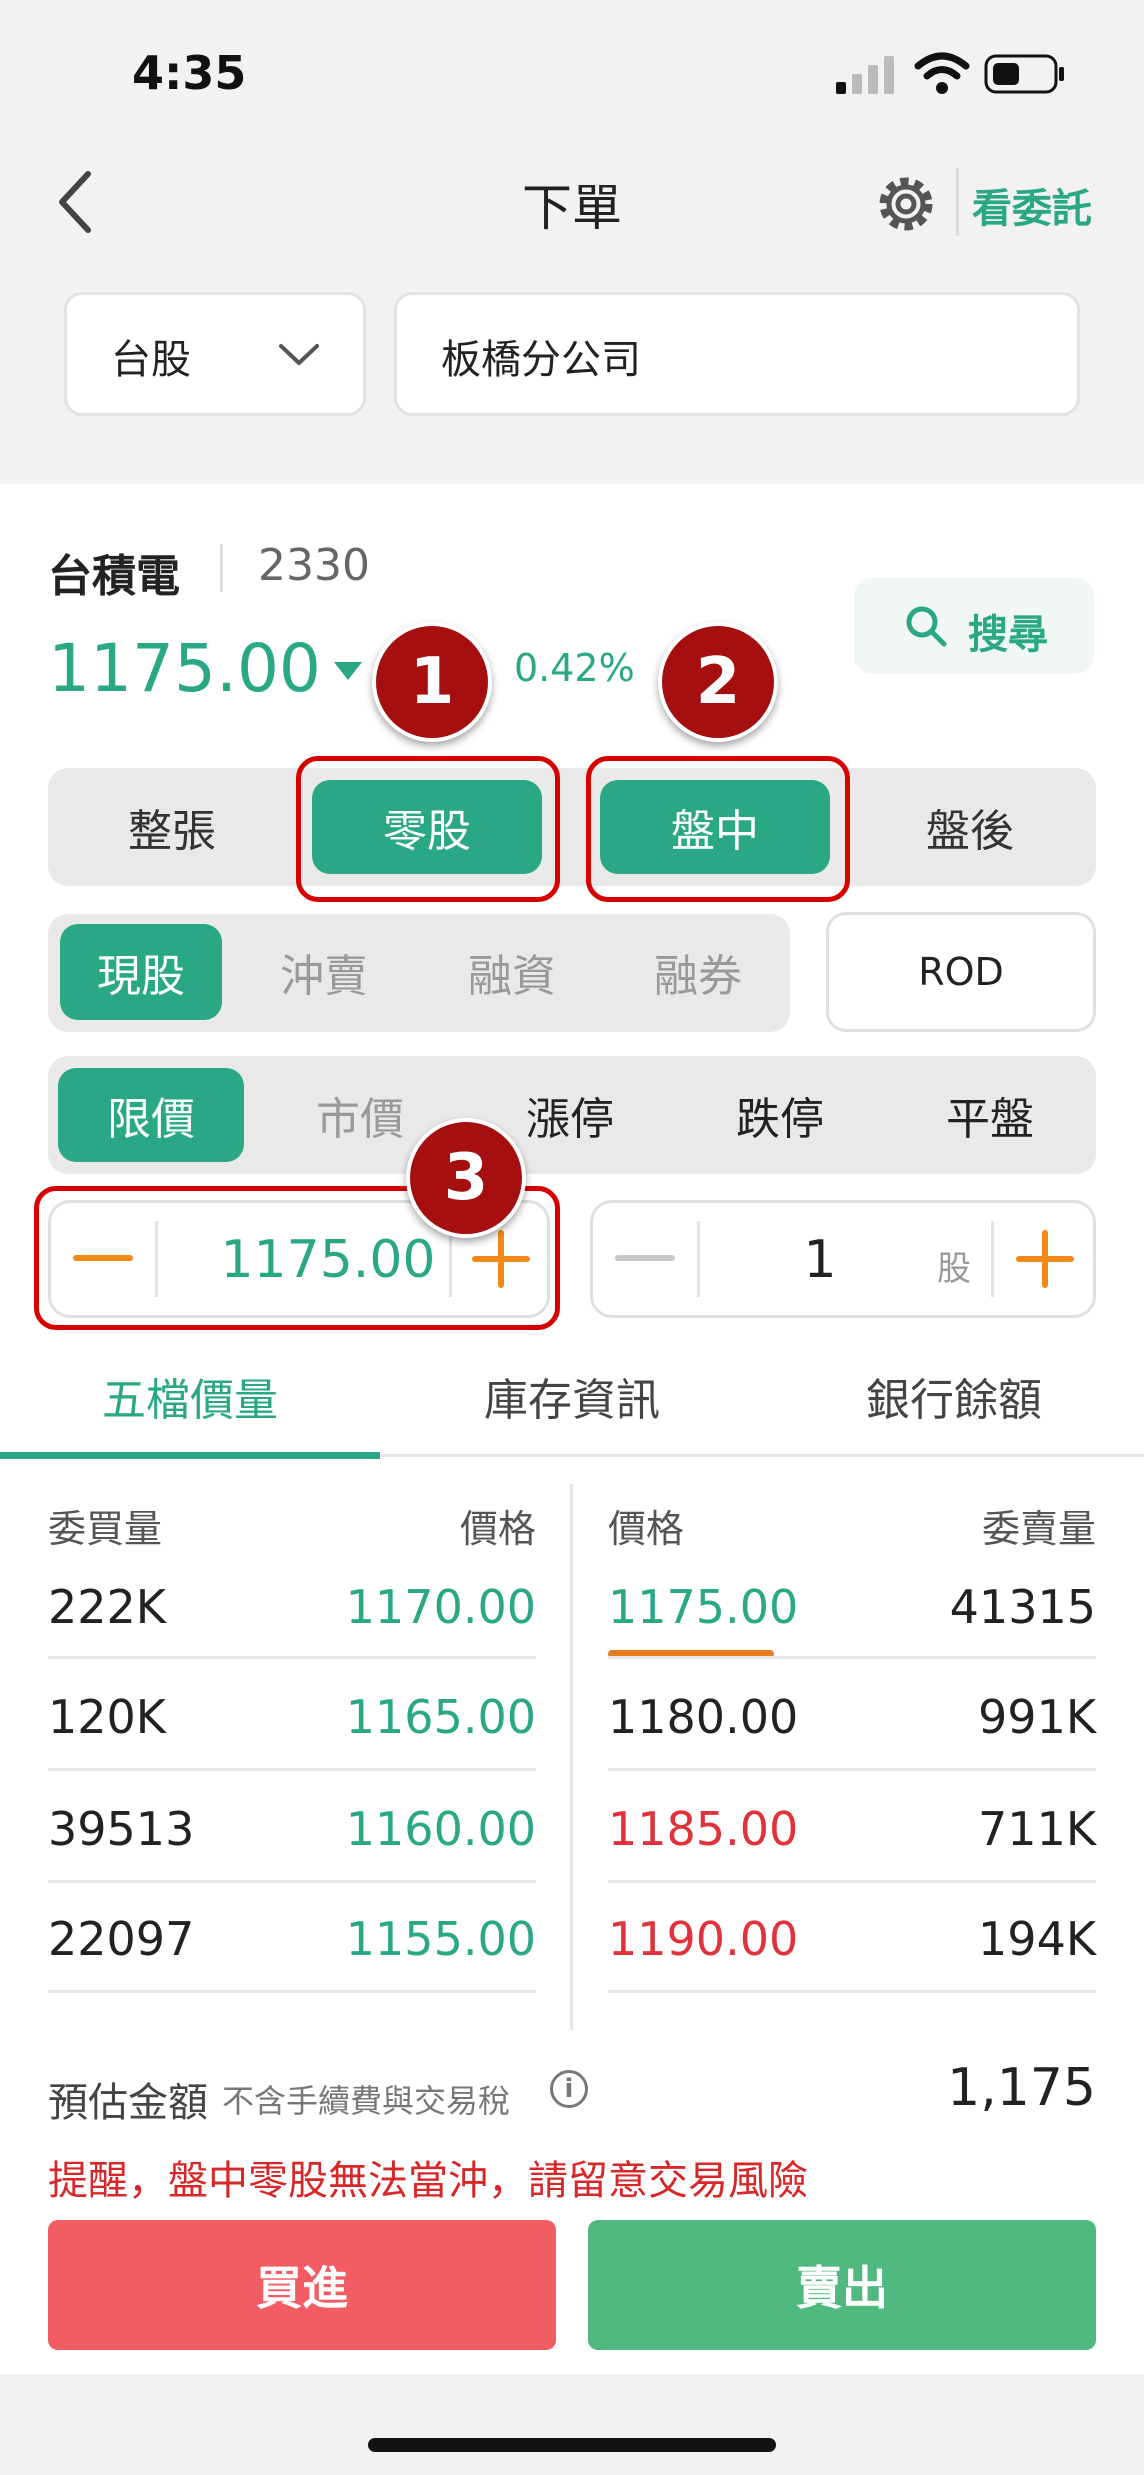  I want to click on annotation-badge-3: 3, so click(466, 1178).